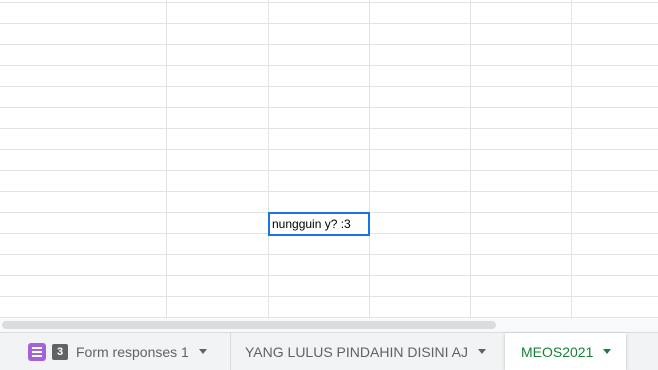 Image resolution: width=658 pixels, height=370 pixels. I want to click on active-cell-text: nungguin y? :3, so click(311, 224).